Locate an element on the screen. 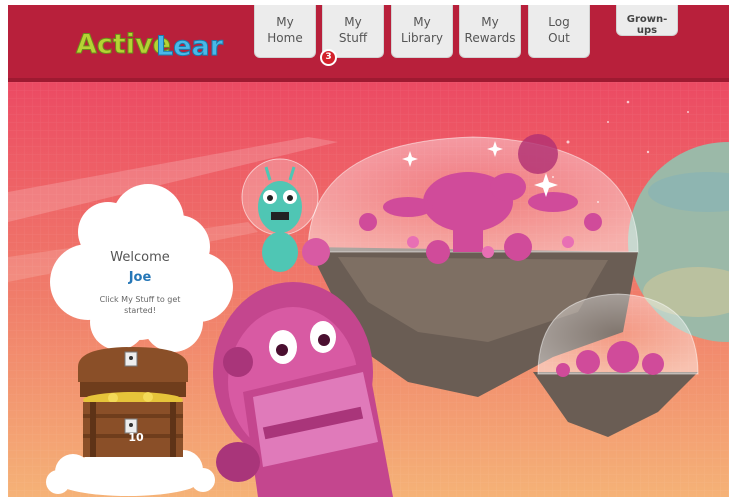 The width and height of the screenshot is (729, 497). welcome-title: Welcome is located at coordinates (140, 257).